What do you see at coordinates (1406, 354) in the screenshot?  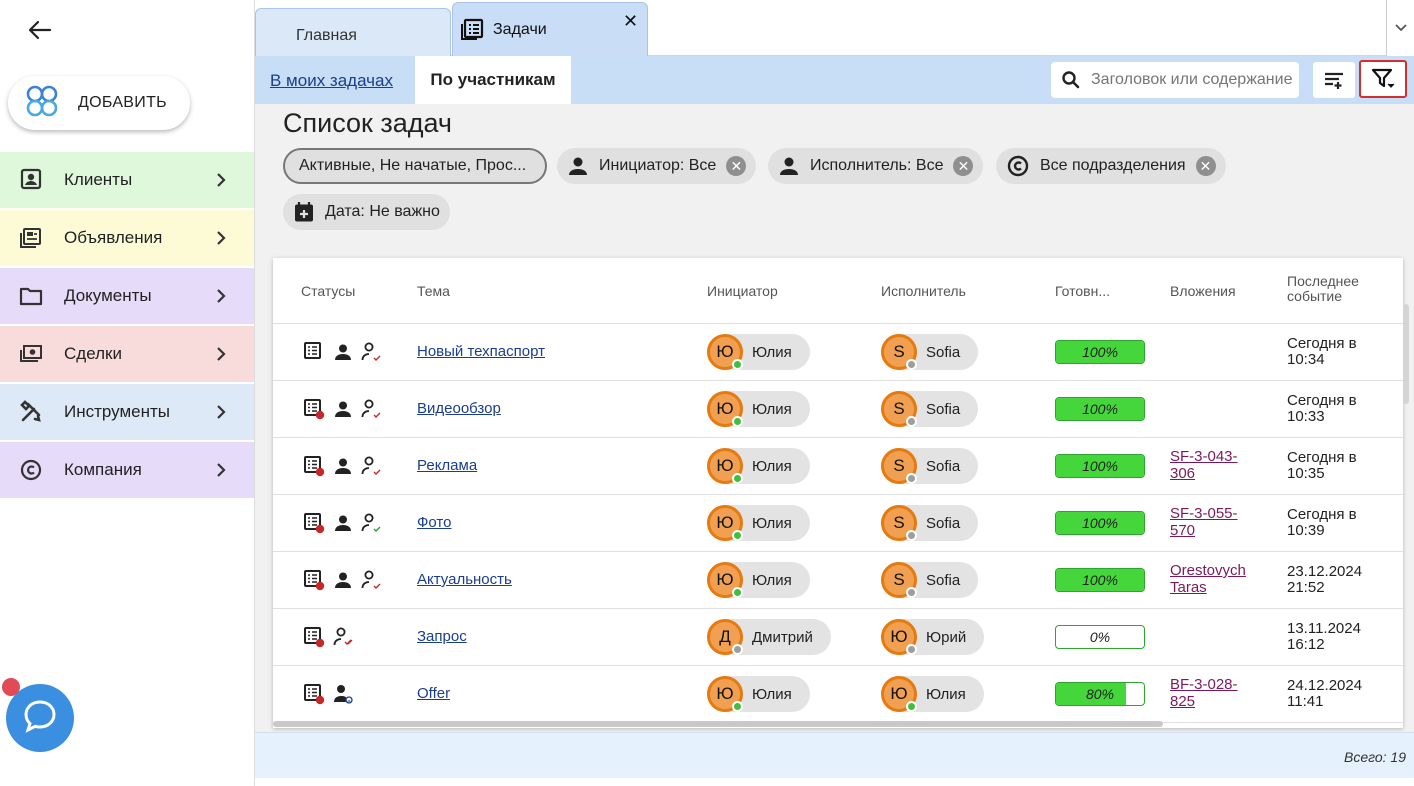 I see `vertical-scrollbar` at bounding box center [1406, 354].